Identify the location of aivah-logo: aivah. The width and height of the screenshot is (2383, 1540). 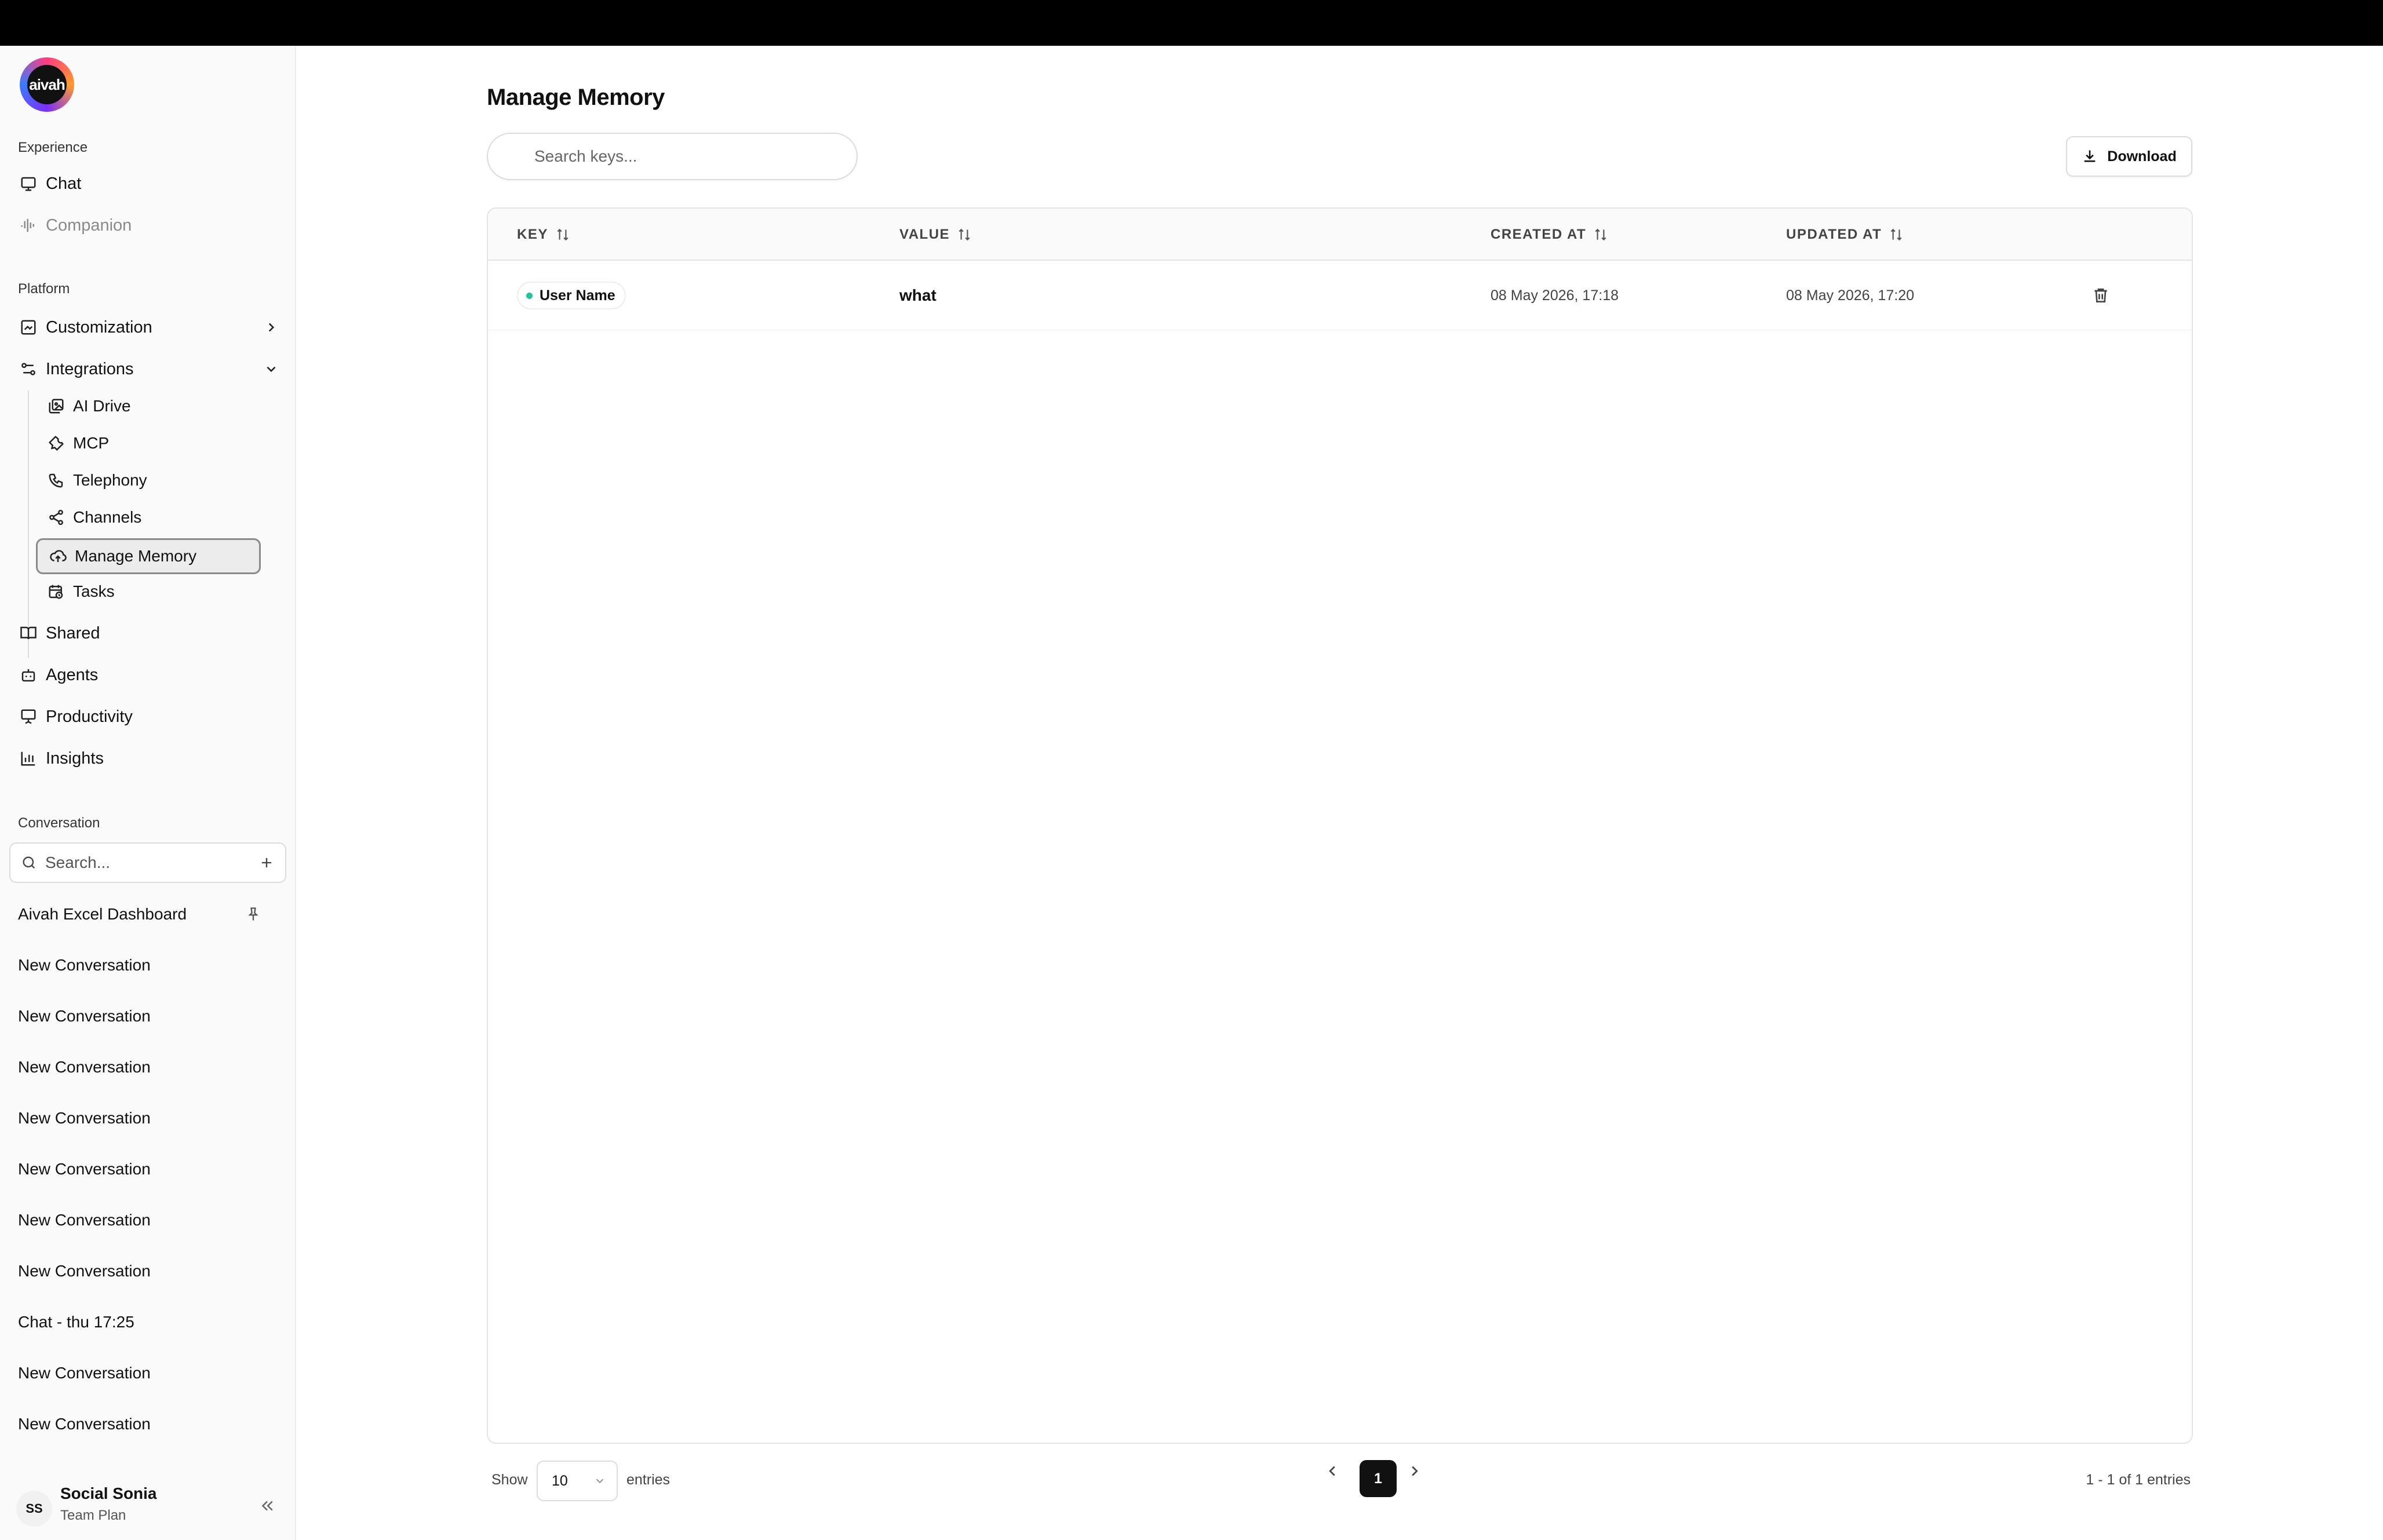
(47, 84).